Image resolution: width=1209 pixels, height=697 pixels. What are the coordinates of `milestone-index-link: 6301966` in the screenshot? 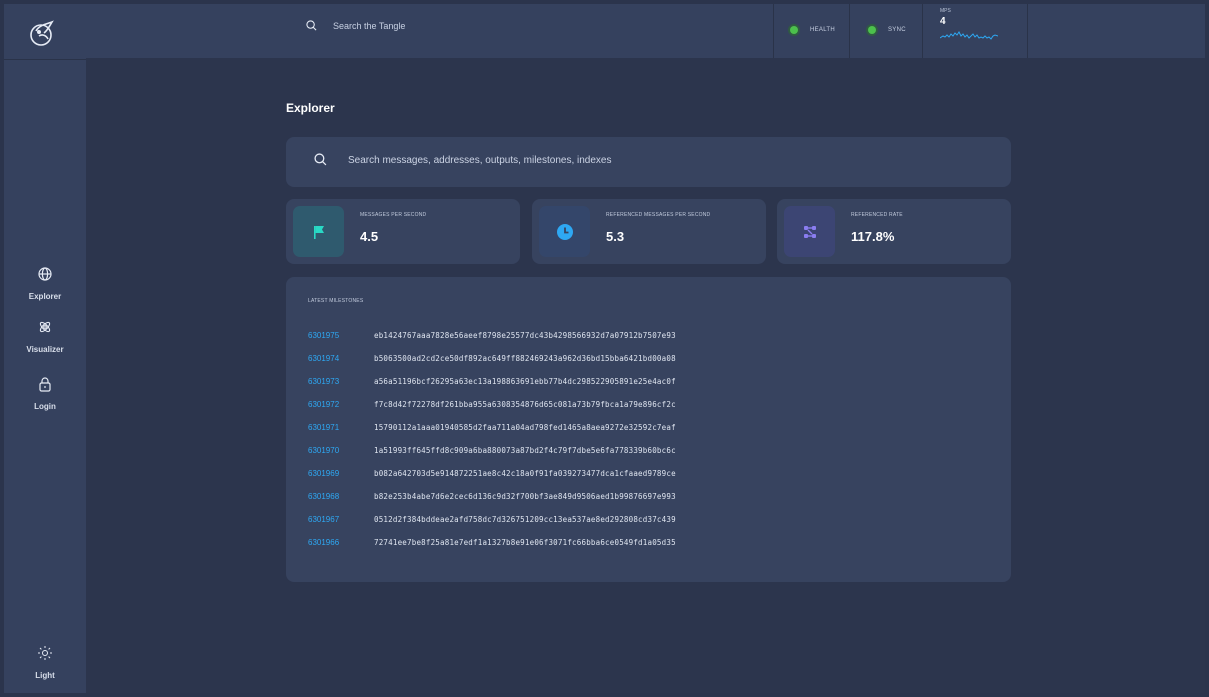 It's located at (341, 542).